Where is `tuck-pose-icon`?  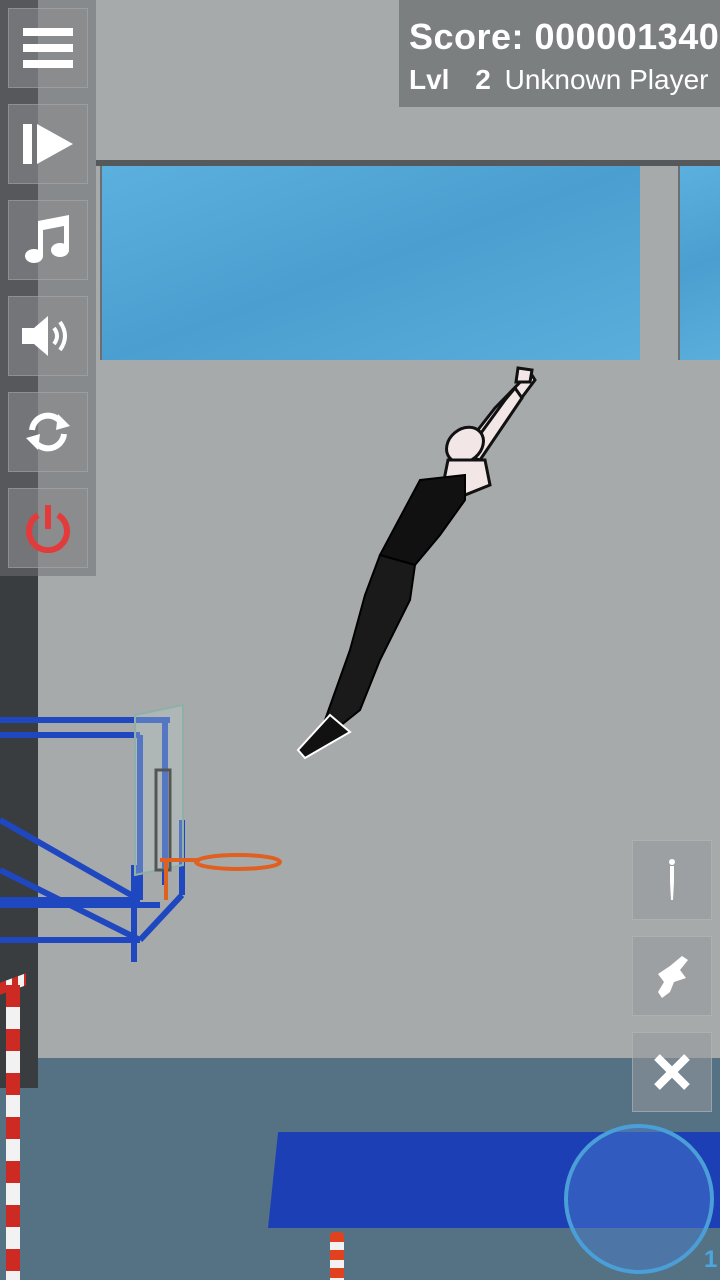 tuck-pose-icon is located at coordinates (673, 977).